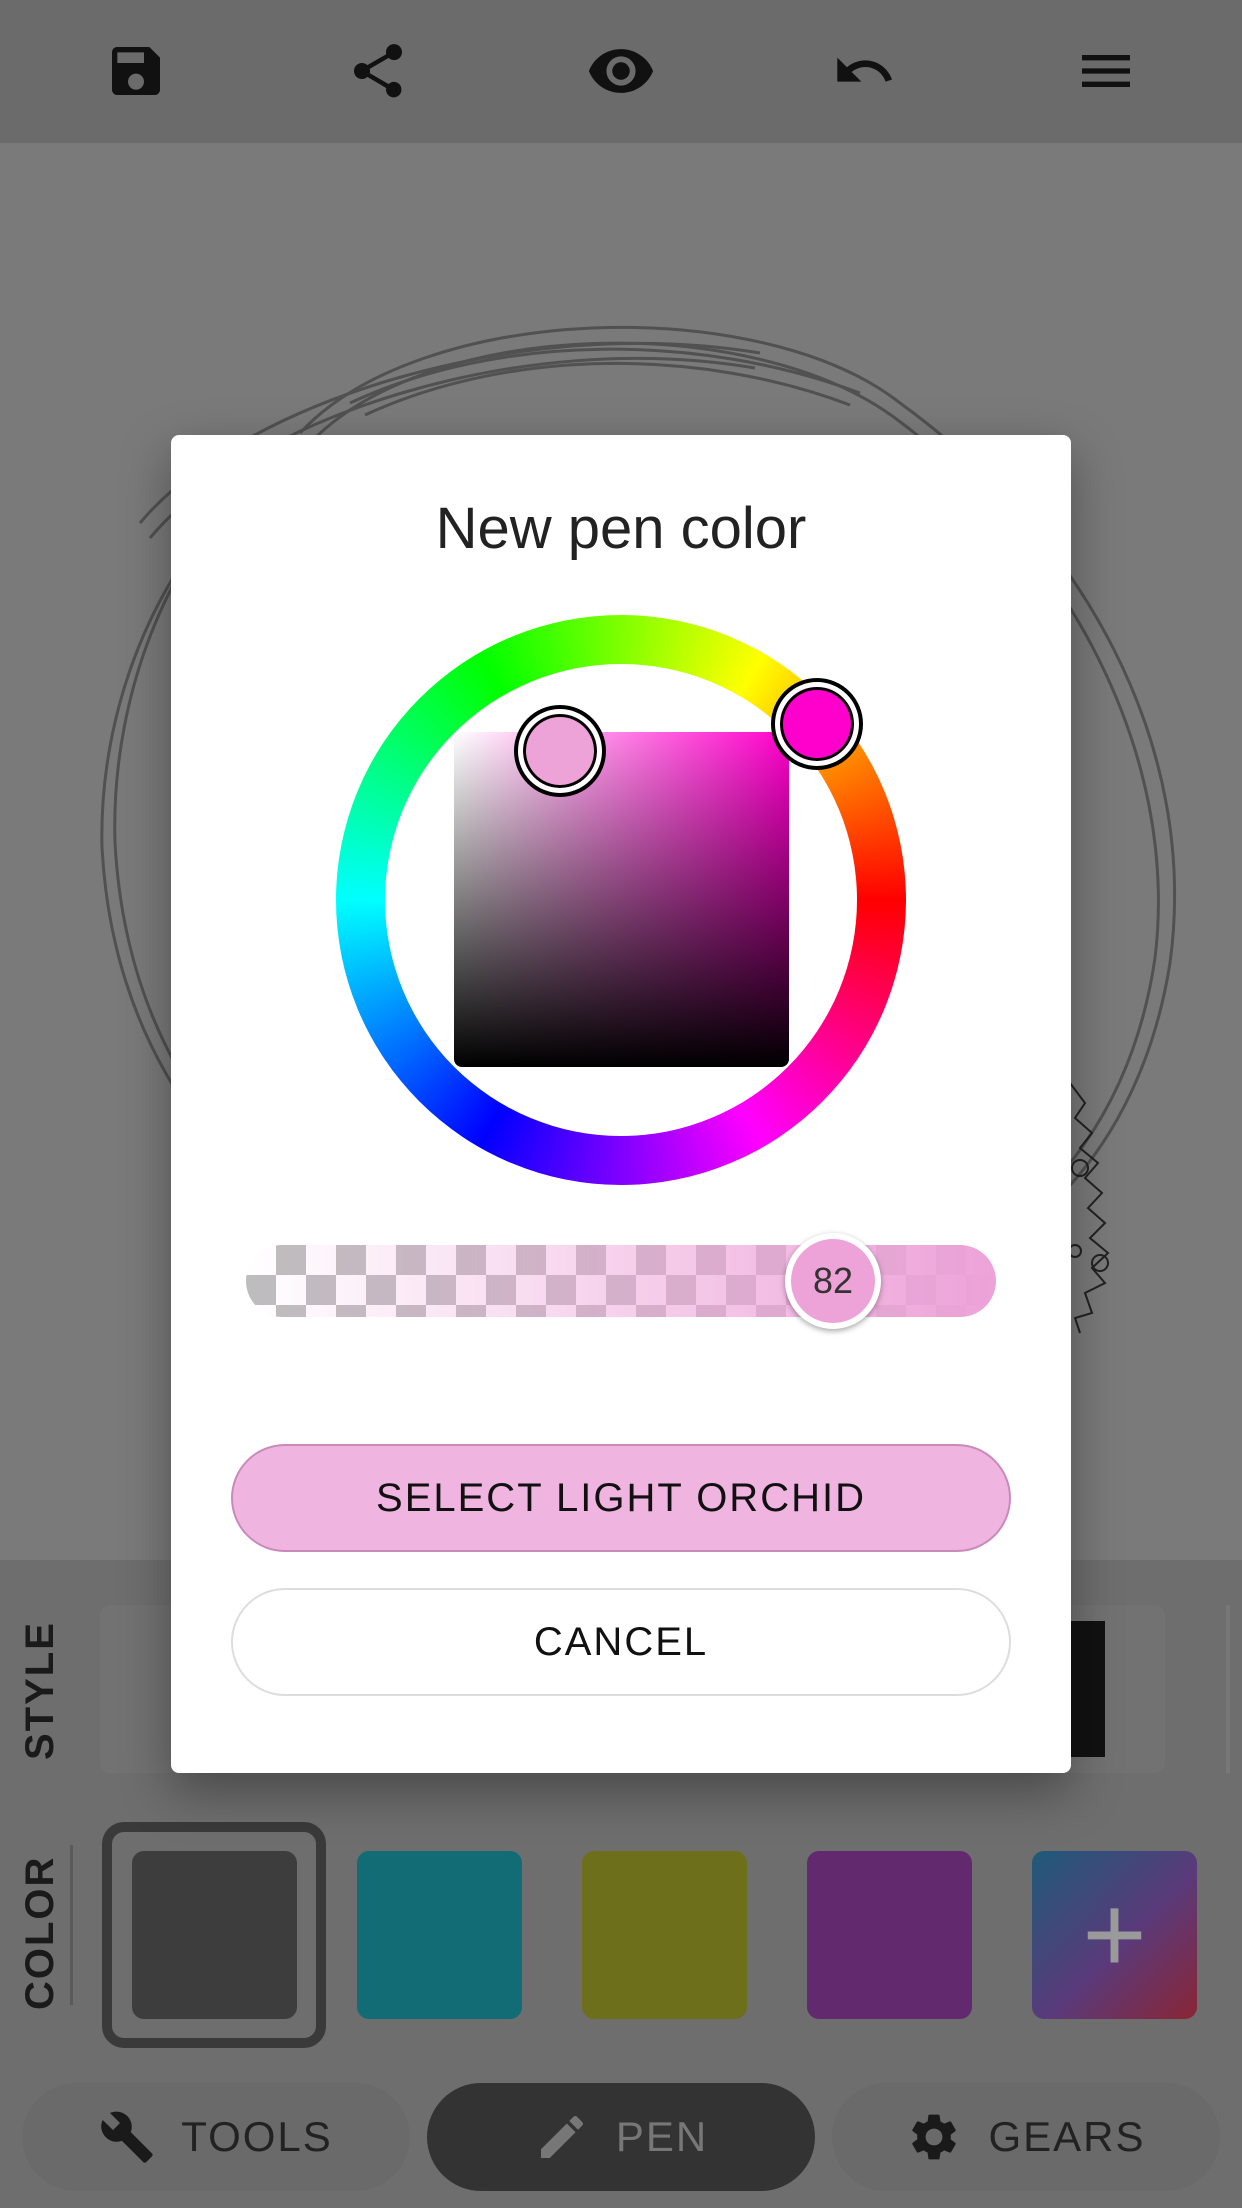 This screenshot has height=2208, width=1242. Describe the element at coordinates (934, 2137) in the screenshot. I see `gear-icon` at that location.